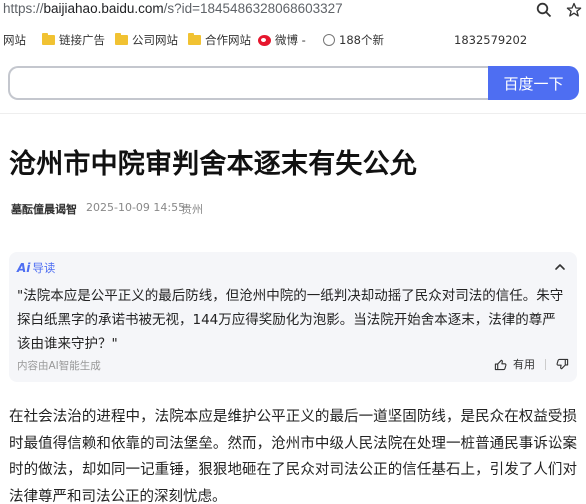 The height and width of the screenshot is (504, 586). What do you see at coordinates (500, 364) in the screenshot?
I see `thumbs-up-icon` at bounding box center [500, 364].